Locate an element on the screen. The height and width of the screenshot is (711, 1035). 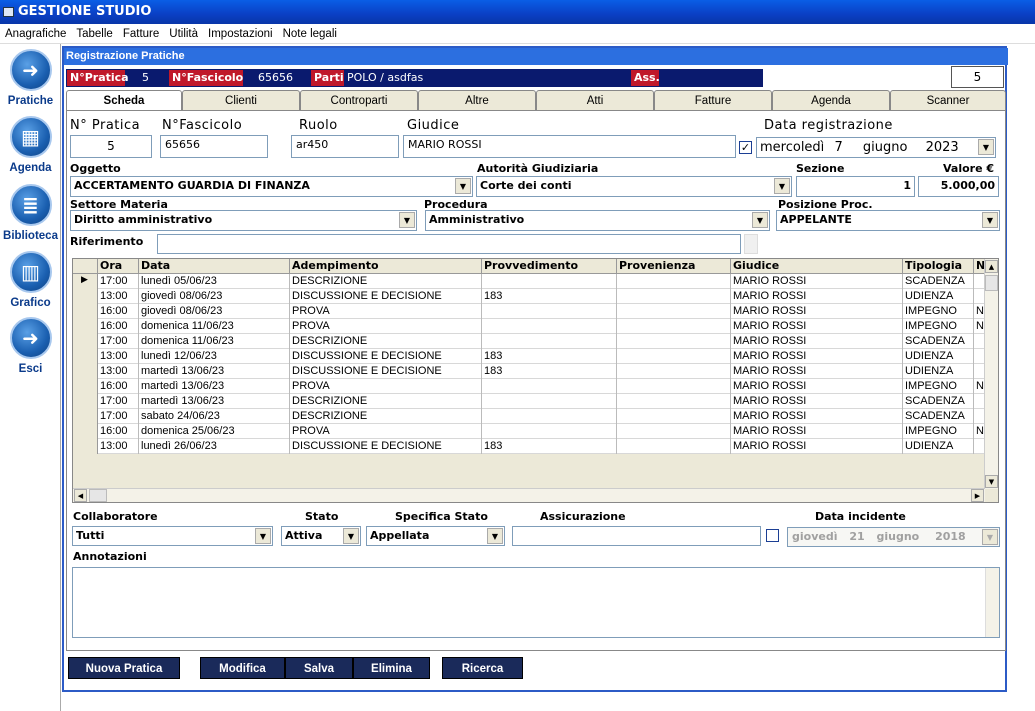
nav-pratiche: ➜ Pratiche is located at coordinates (30, 78).